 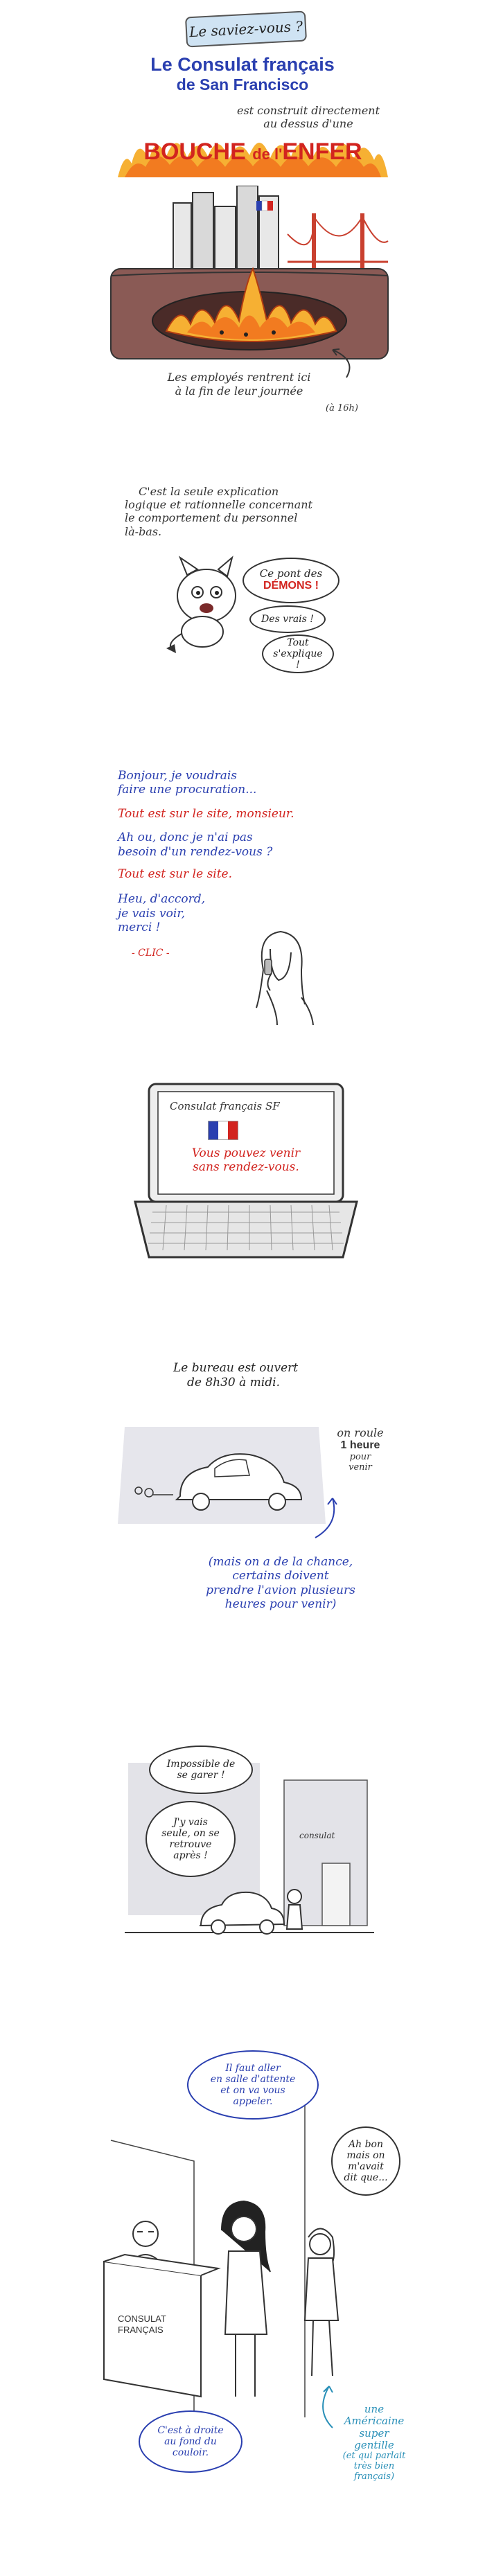 What do you see at coordinates (236, 1368) in the screenshot?
I see `hours-line-1: Le bureau est ouvert` at bounding box center [236, 1368].